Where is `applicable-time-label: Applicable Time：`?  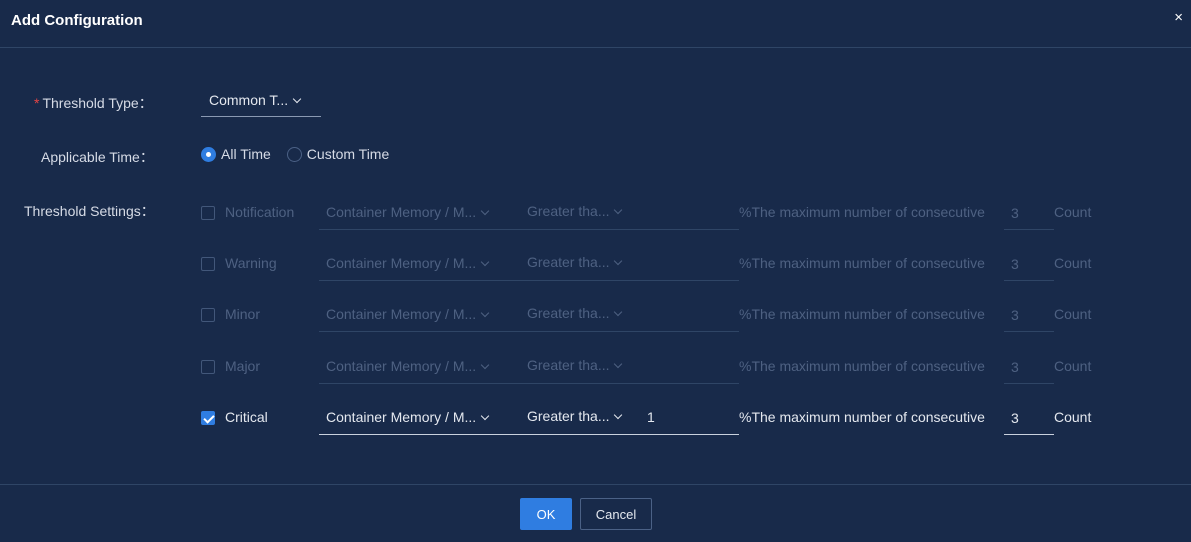
applicable-time-label: Applicable Time： is located at coordinates (97, 157).